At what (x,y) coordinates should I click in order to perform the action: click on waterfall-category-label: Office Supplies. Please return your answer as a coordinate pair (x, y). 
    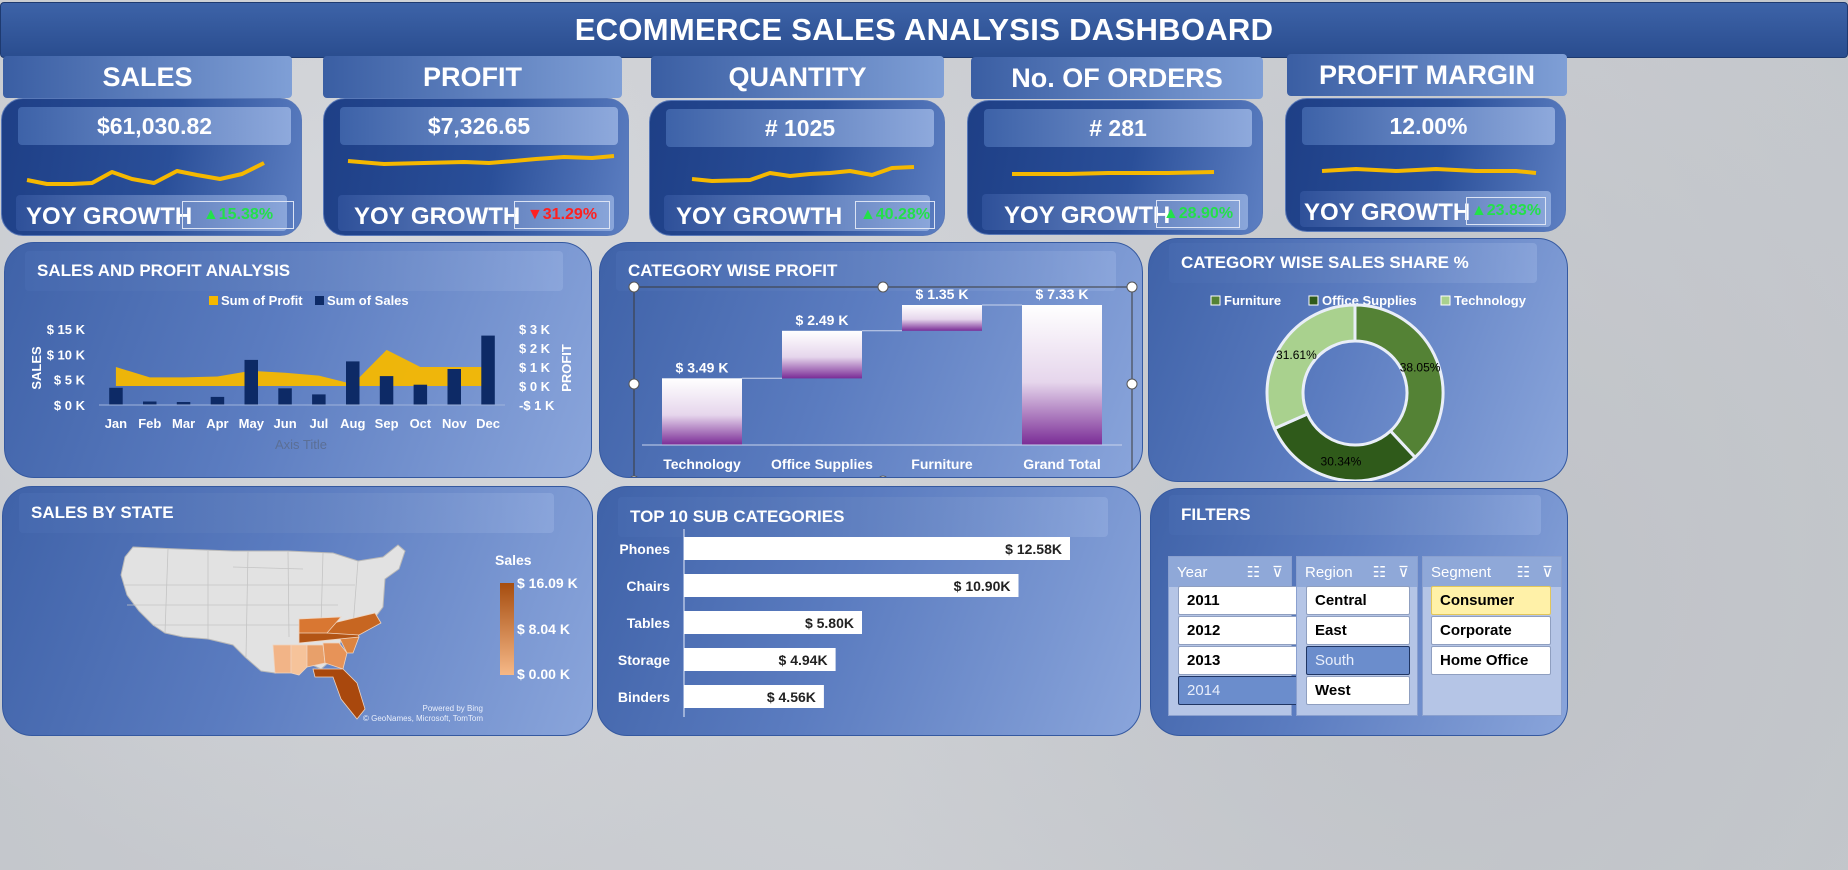
    Looking at the image, I should click on (822, 464).